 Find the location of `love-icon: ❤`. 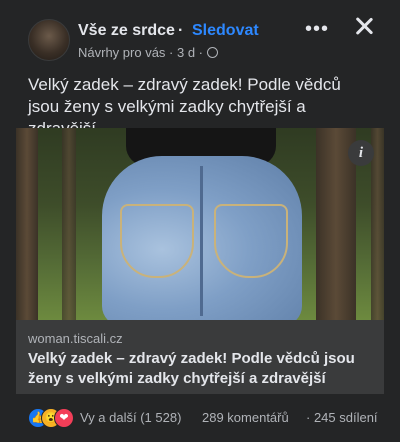

love-icon: ❤ is located at coordinates (64, 418).